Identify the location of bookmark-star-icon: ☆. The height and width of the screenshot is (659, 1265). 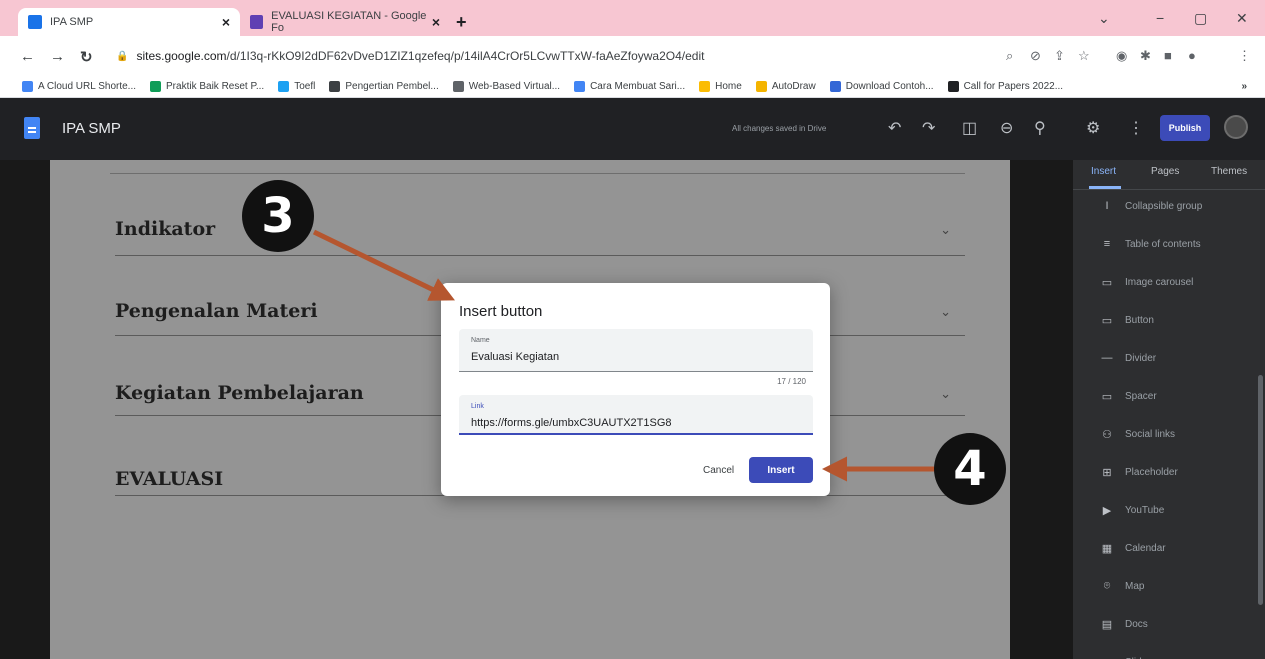
(1084, 56).